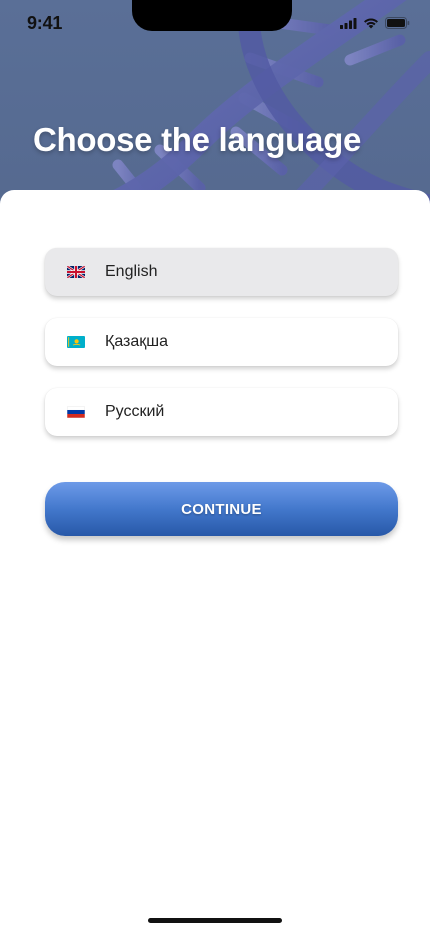 Image resolution: width=430 pixels, height=932 pixels. What do you see at coordinates (76, 342) in the screenshot?
I see `kazakhstan-flag-icon` at bounding box center [76, 342].